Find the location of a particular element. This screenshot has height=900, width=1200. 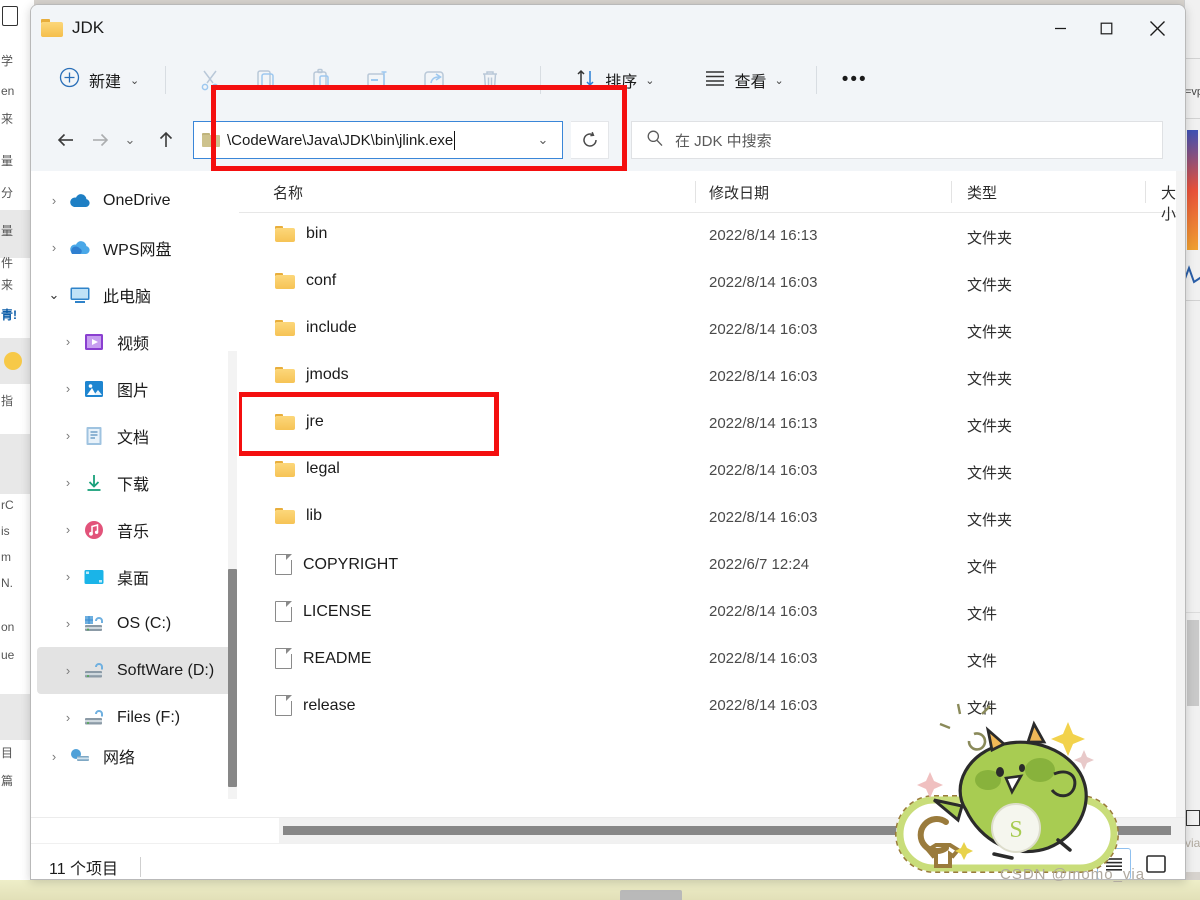

address-dropdown-button: ⌄ is located at coordinates (543, 140).